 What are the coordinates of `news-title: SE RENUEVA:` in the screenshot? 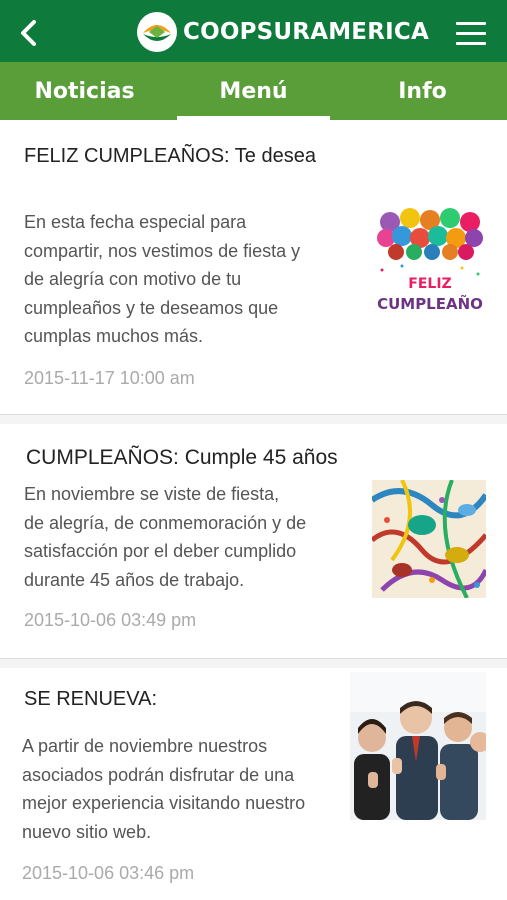 It's located at (90, 699).